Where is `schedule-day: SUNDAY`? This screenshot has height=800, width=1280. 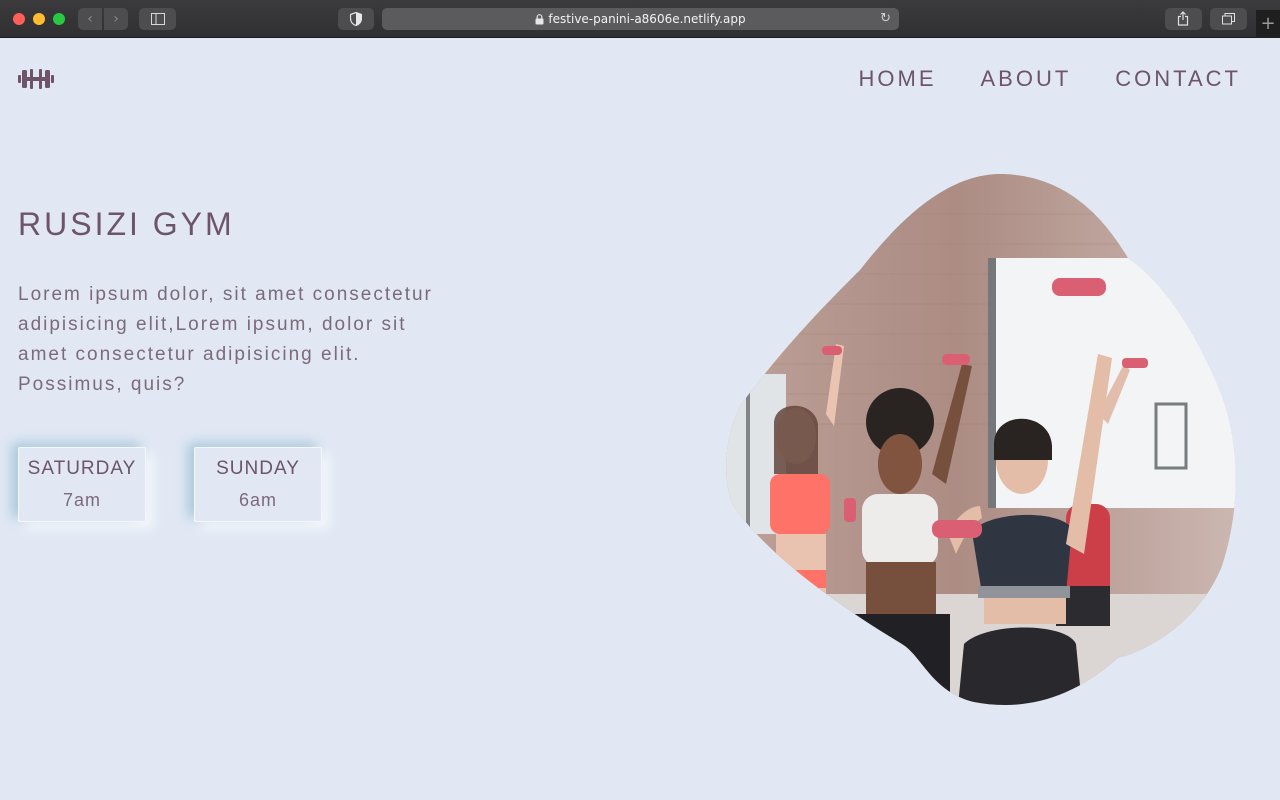
schedule-day: SUNDAY is located at coordinates (258, 468).